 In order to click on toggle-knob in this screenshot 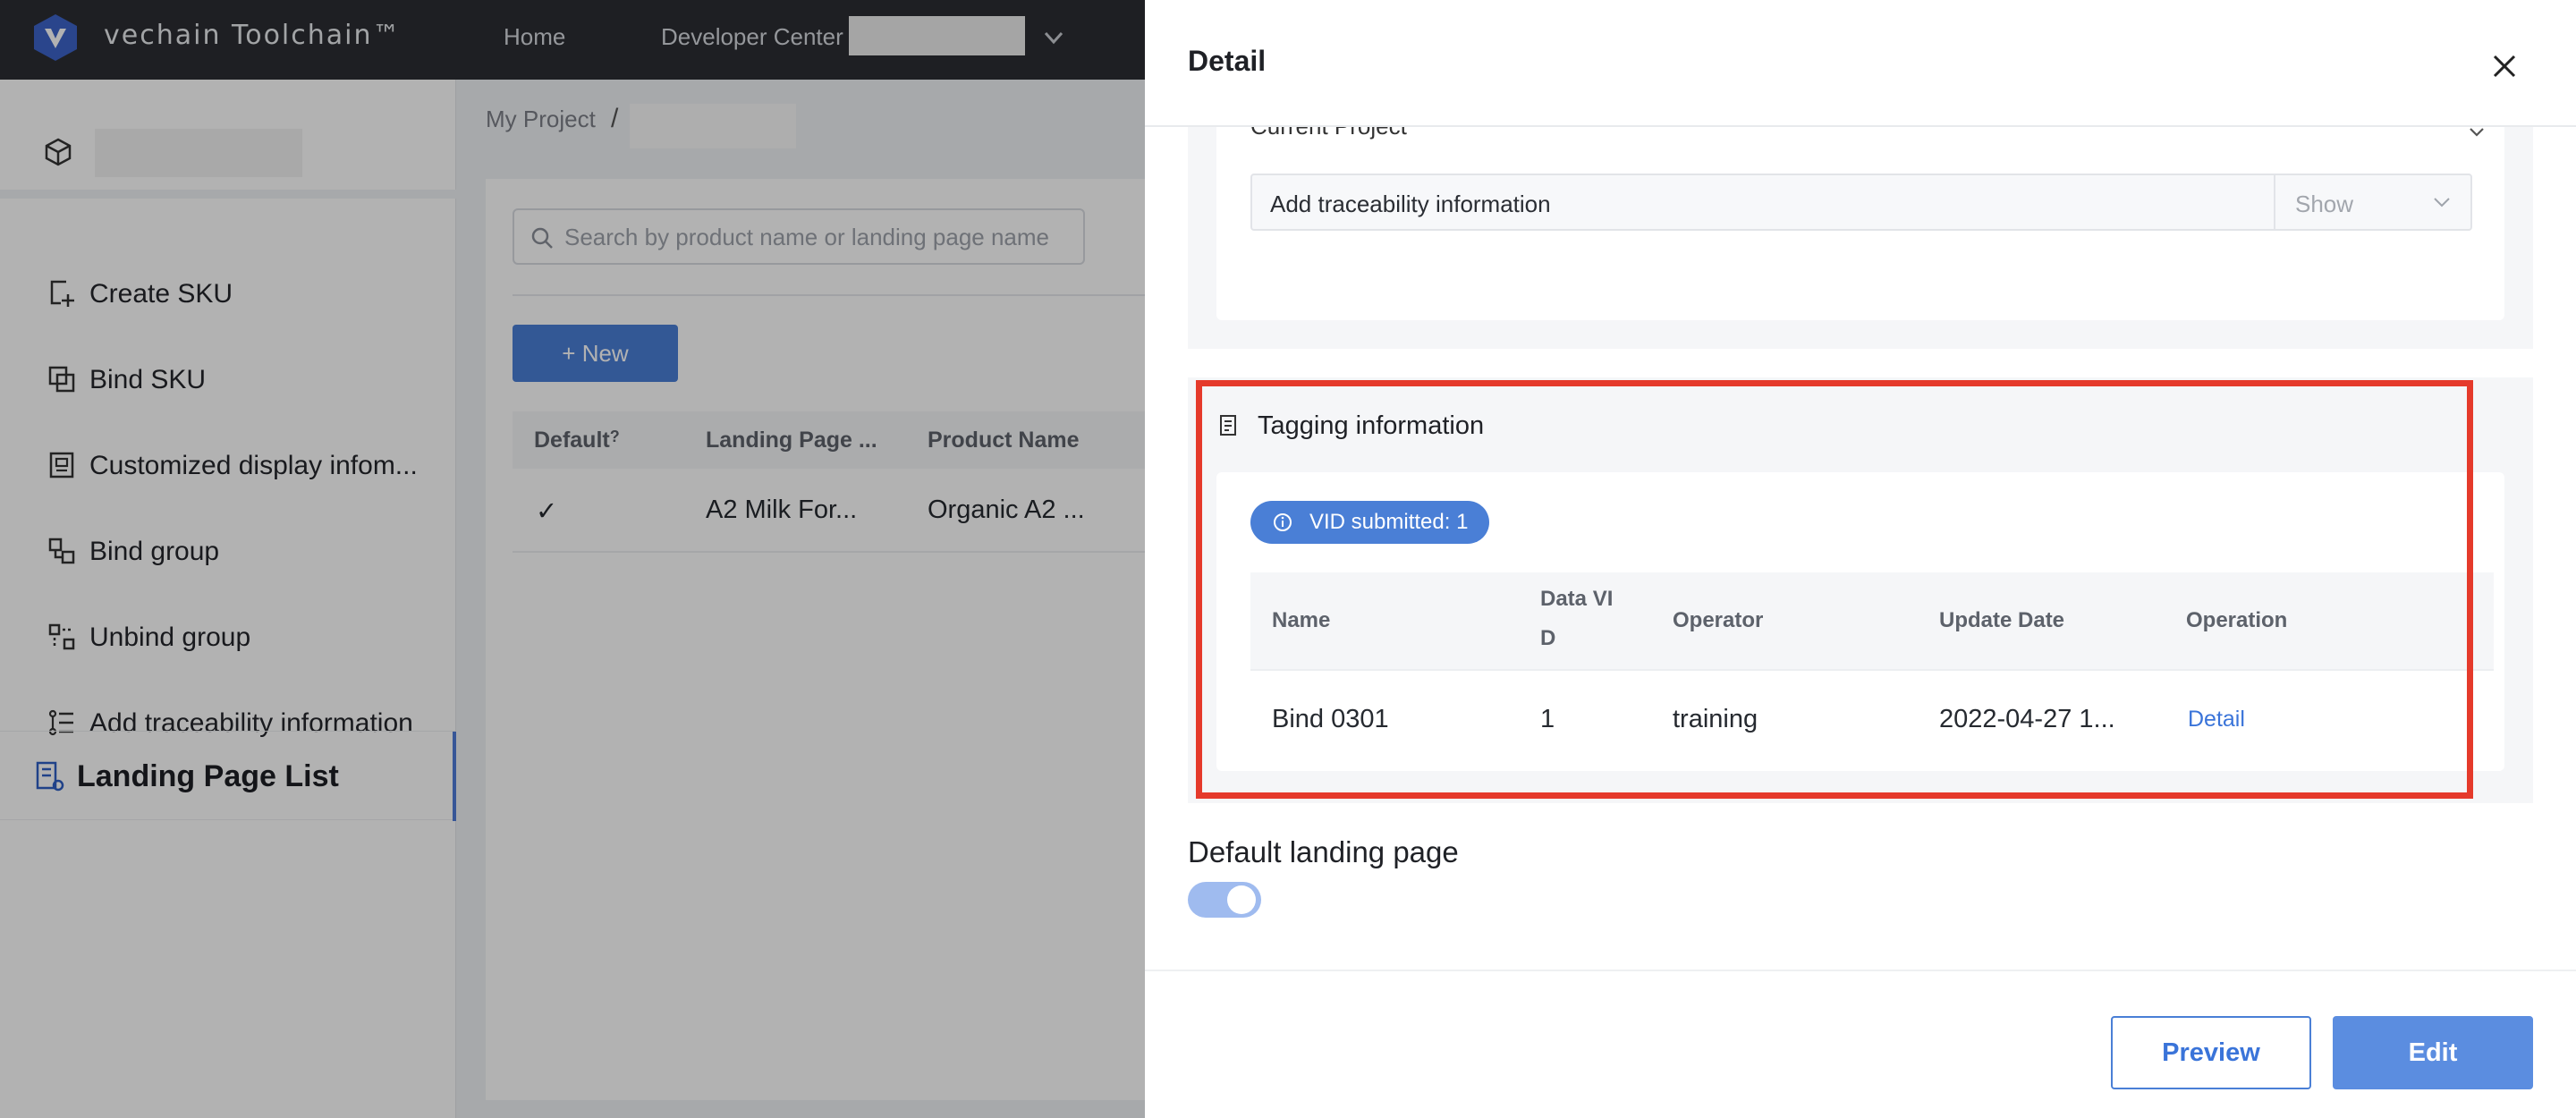, I will do `click(1241, 900)`.